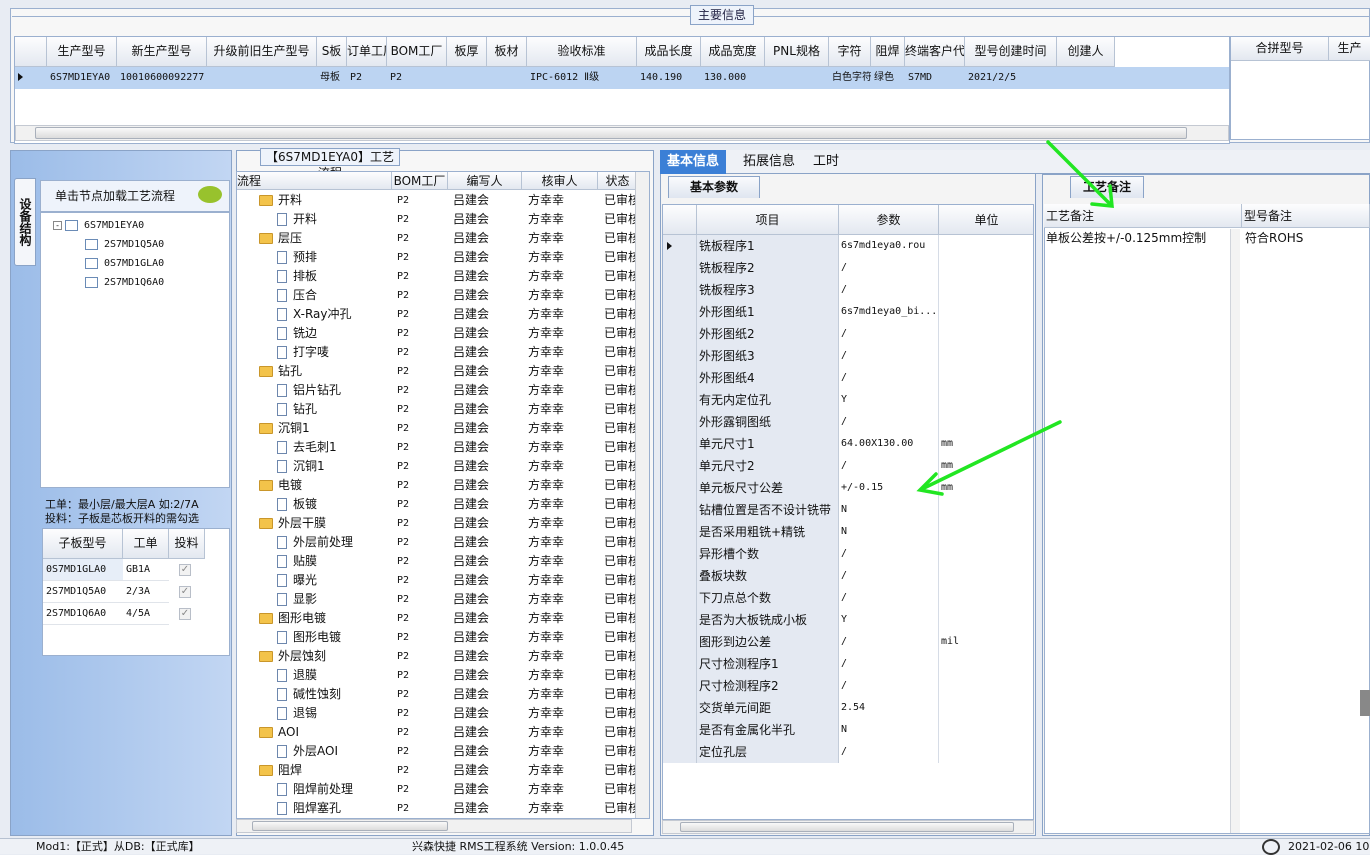 The width and height of the screenshot is (1370, 855). What do you see at coordinates (118, 846) in the screenshot?
I see `status-left: Mod1:【正式】从DB:【正式库】` at bounding box center [118, 846].